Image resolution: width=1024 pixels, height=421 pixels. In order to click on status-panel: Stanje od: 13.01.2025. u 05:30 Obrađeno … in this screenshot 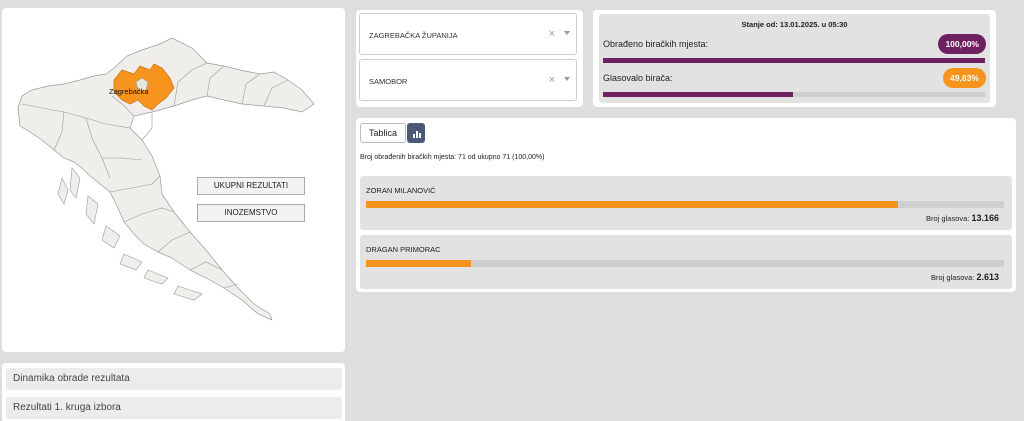, I will do `click(794, 58)`.